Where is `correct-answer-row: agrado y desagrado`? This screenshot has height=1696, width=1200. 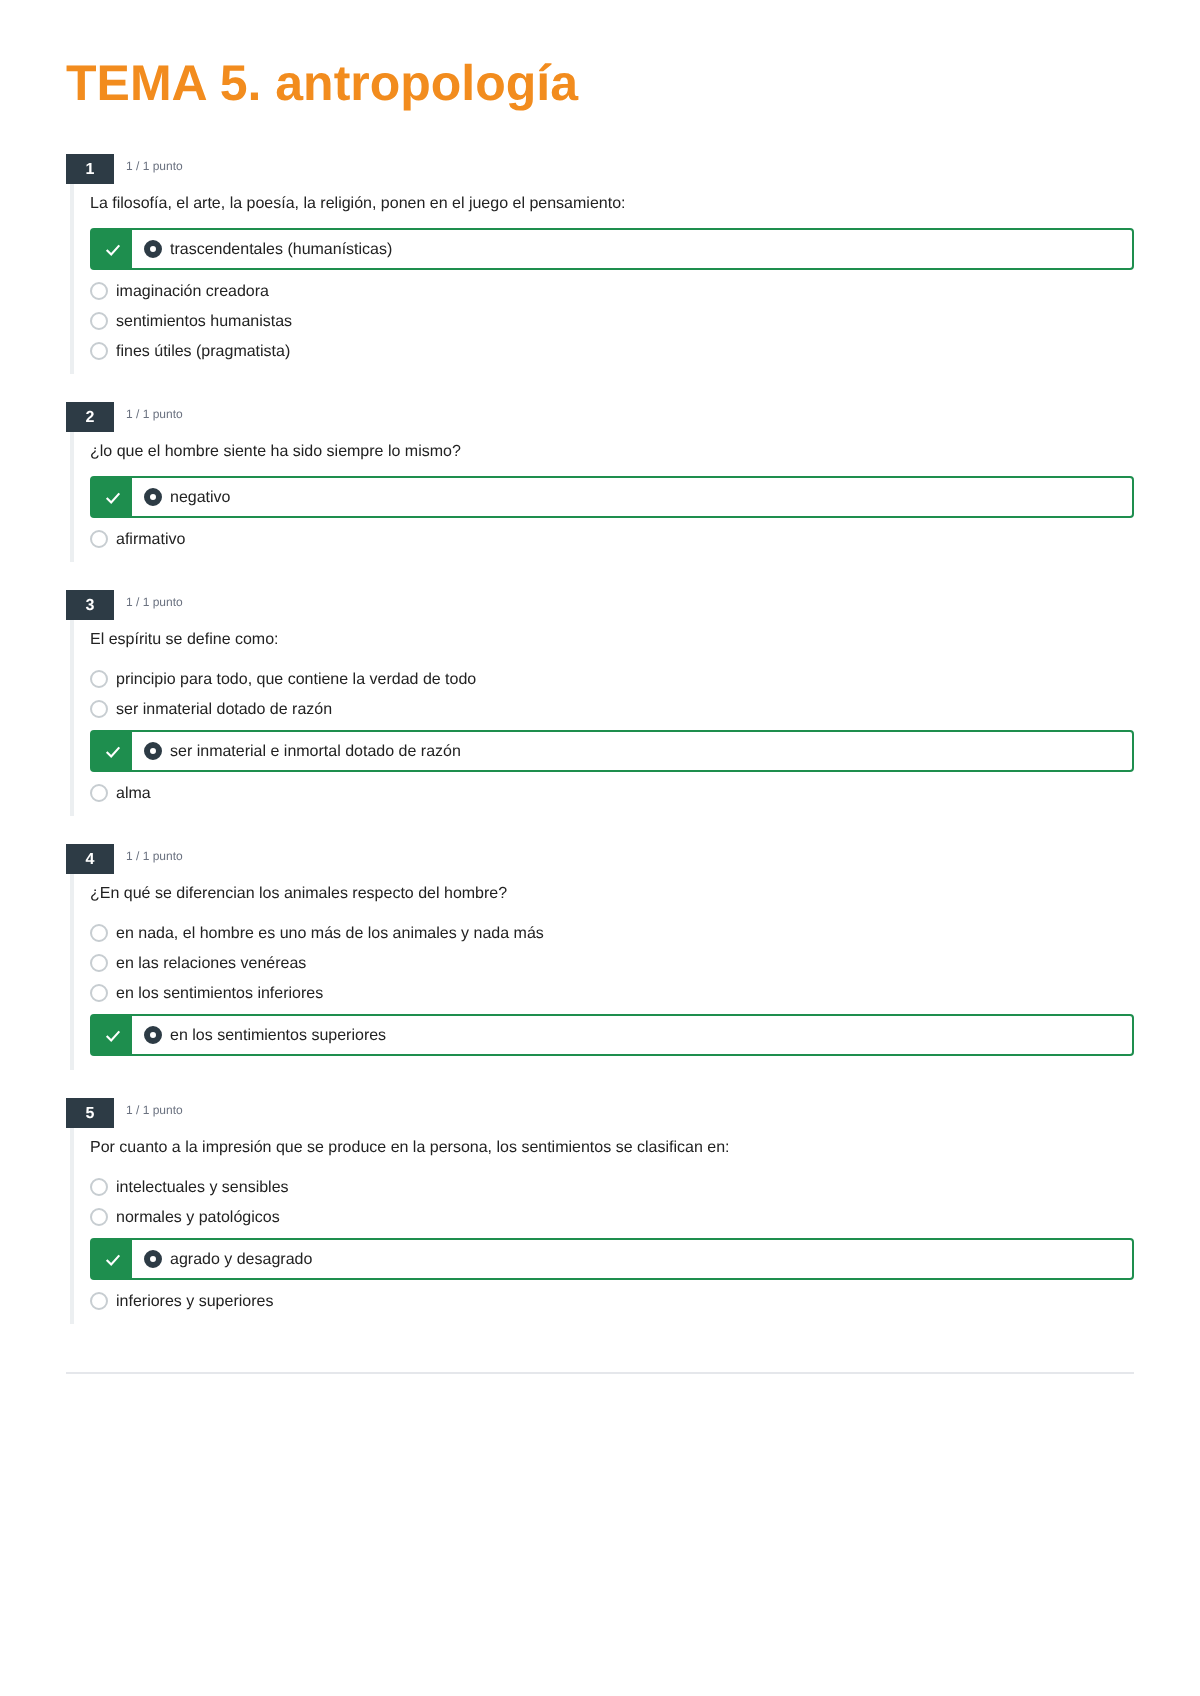
correct-answer-row: agrado y desagrado is located at coordinates (612, 1259).